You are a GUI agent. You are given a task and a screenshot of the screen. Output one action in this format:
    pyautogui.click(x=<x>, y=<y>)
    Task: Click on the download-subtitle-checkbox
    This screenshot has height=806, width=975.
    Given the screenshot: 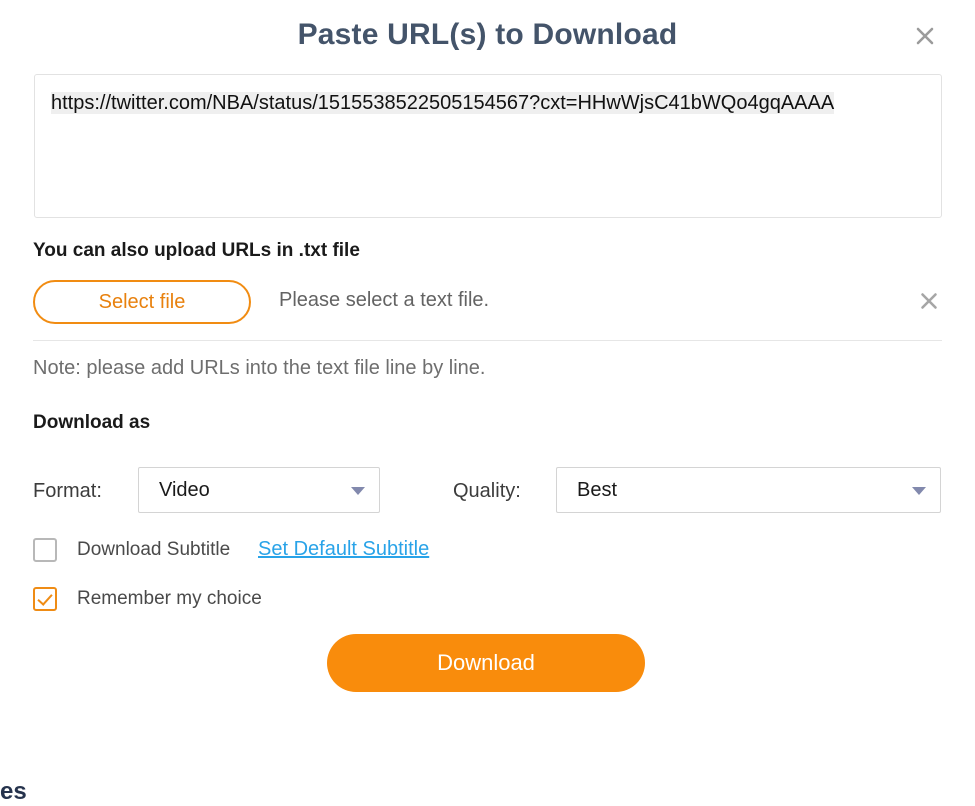 What is the action you would take?
    pyautogui.click(x=45, y=550)
    